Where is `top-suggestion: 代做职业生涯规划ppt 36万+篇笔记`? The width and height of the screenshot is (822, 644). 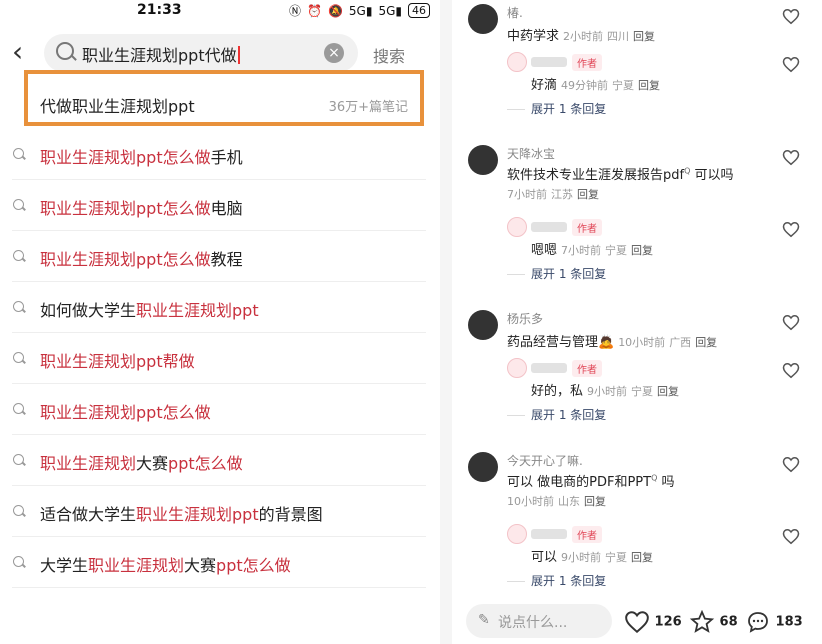 top-suggestion: 代做职业生涯规划ppt 36万+篇笔记 is located at coordinates (224, 98).